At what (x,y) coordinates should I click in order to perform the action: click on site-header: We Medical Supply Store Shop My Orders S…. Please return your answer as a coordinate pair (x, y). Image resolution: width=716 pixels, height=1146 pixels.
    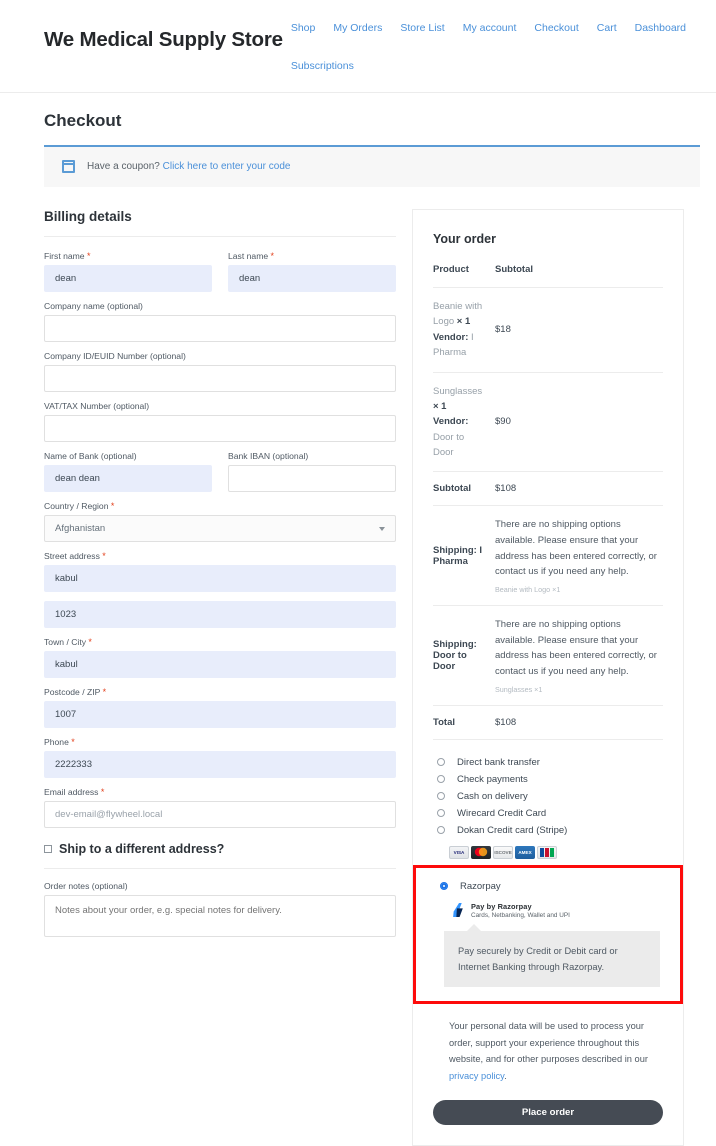
    Looking at the image, I should click on (358, 46).